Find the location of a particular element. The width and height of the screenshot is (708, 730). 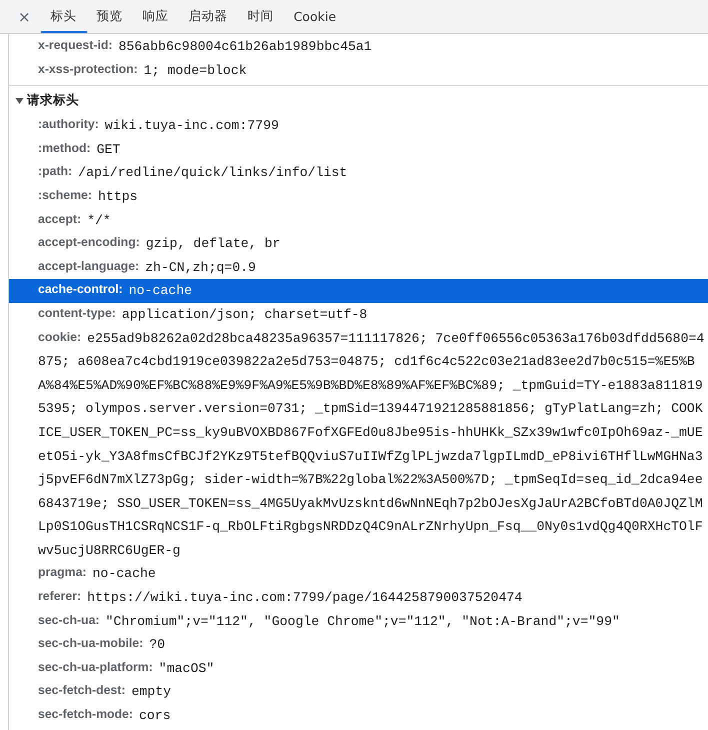

header-row: referer: https://wiki.tuya-inc.com:7799/page/1644258790037520474 is located at coordinates (358, 598).